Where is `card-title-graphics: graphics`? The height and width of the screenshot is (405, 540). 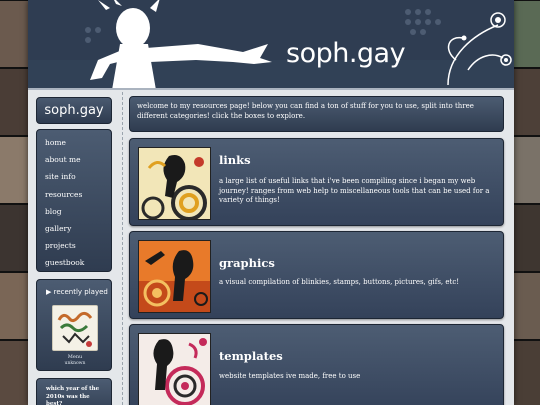 card-title-graphics: graphics is located at coordinates (247, 263).